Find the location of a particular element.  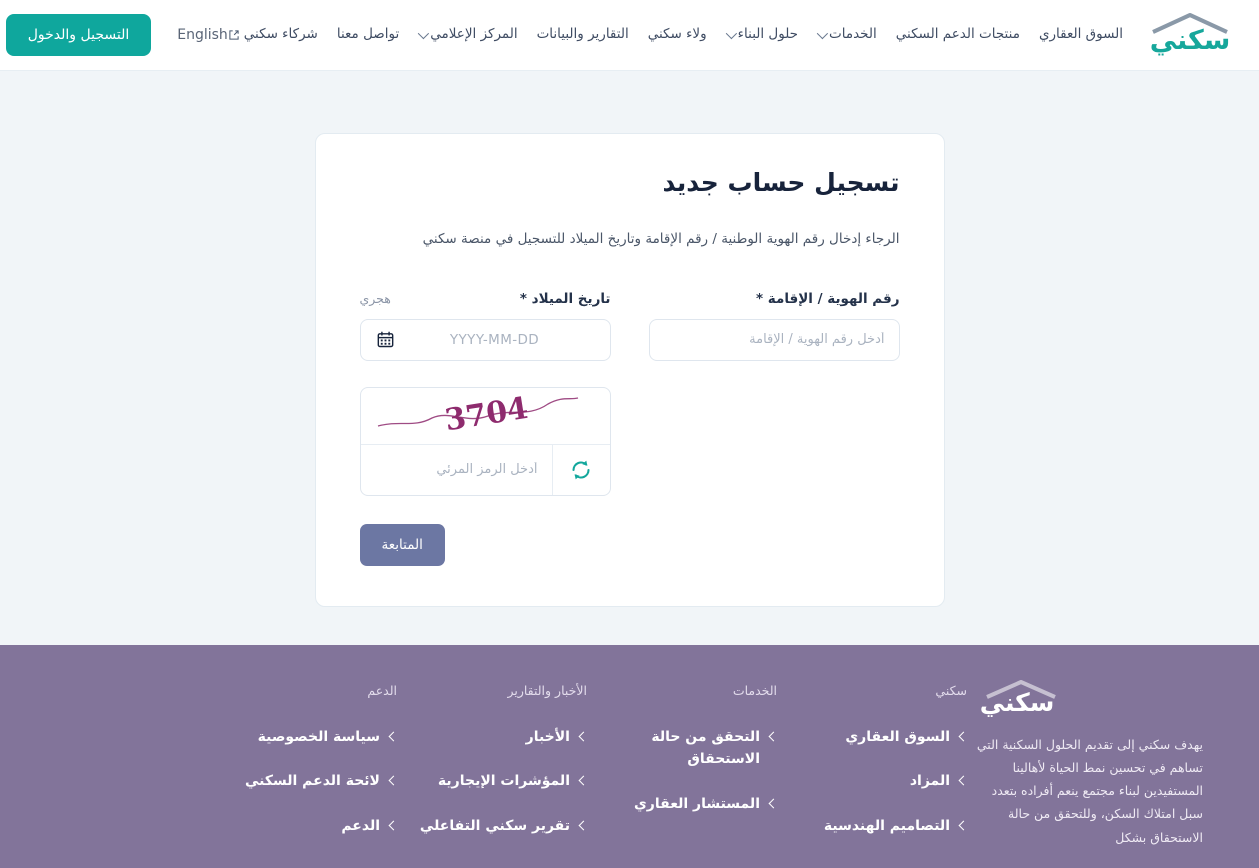

footer-link-label: الأخبار is located at coordinates (547, 737).